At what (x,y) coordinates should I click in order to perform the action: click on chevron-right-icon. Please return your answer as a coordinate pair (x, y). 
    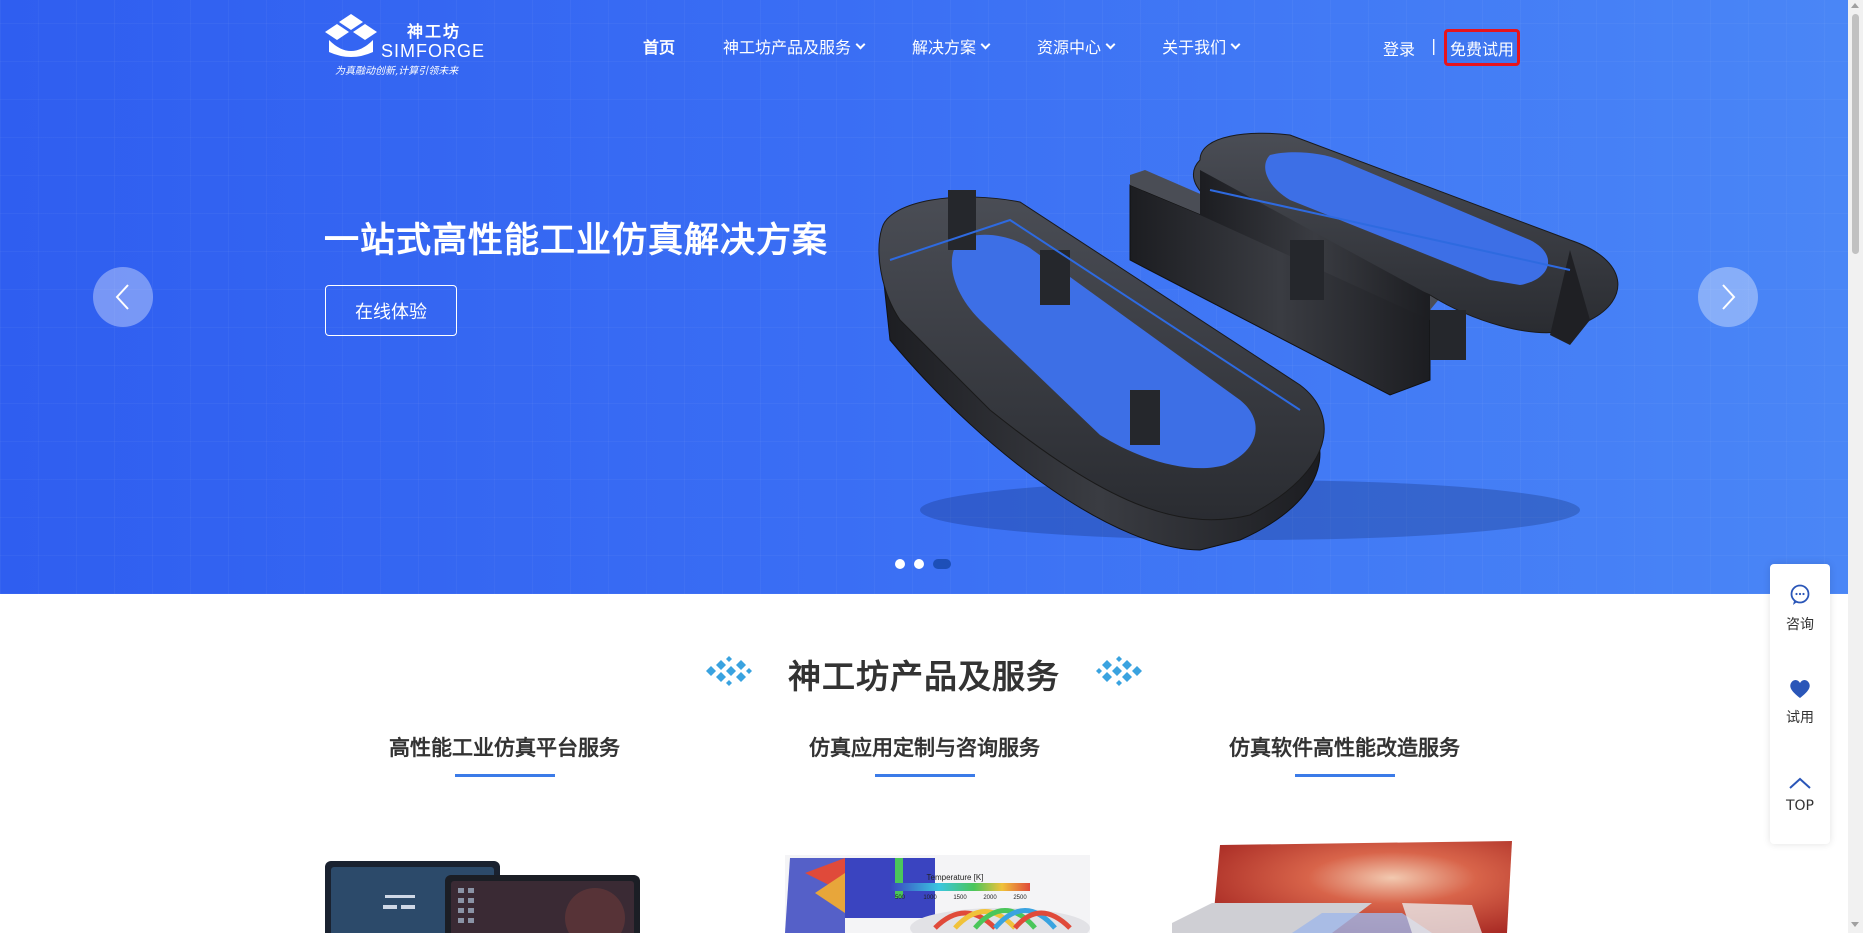
    Looking at the image, I should click on (1729, 297).